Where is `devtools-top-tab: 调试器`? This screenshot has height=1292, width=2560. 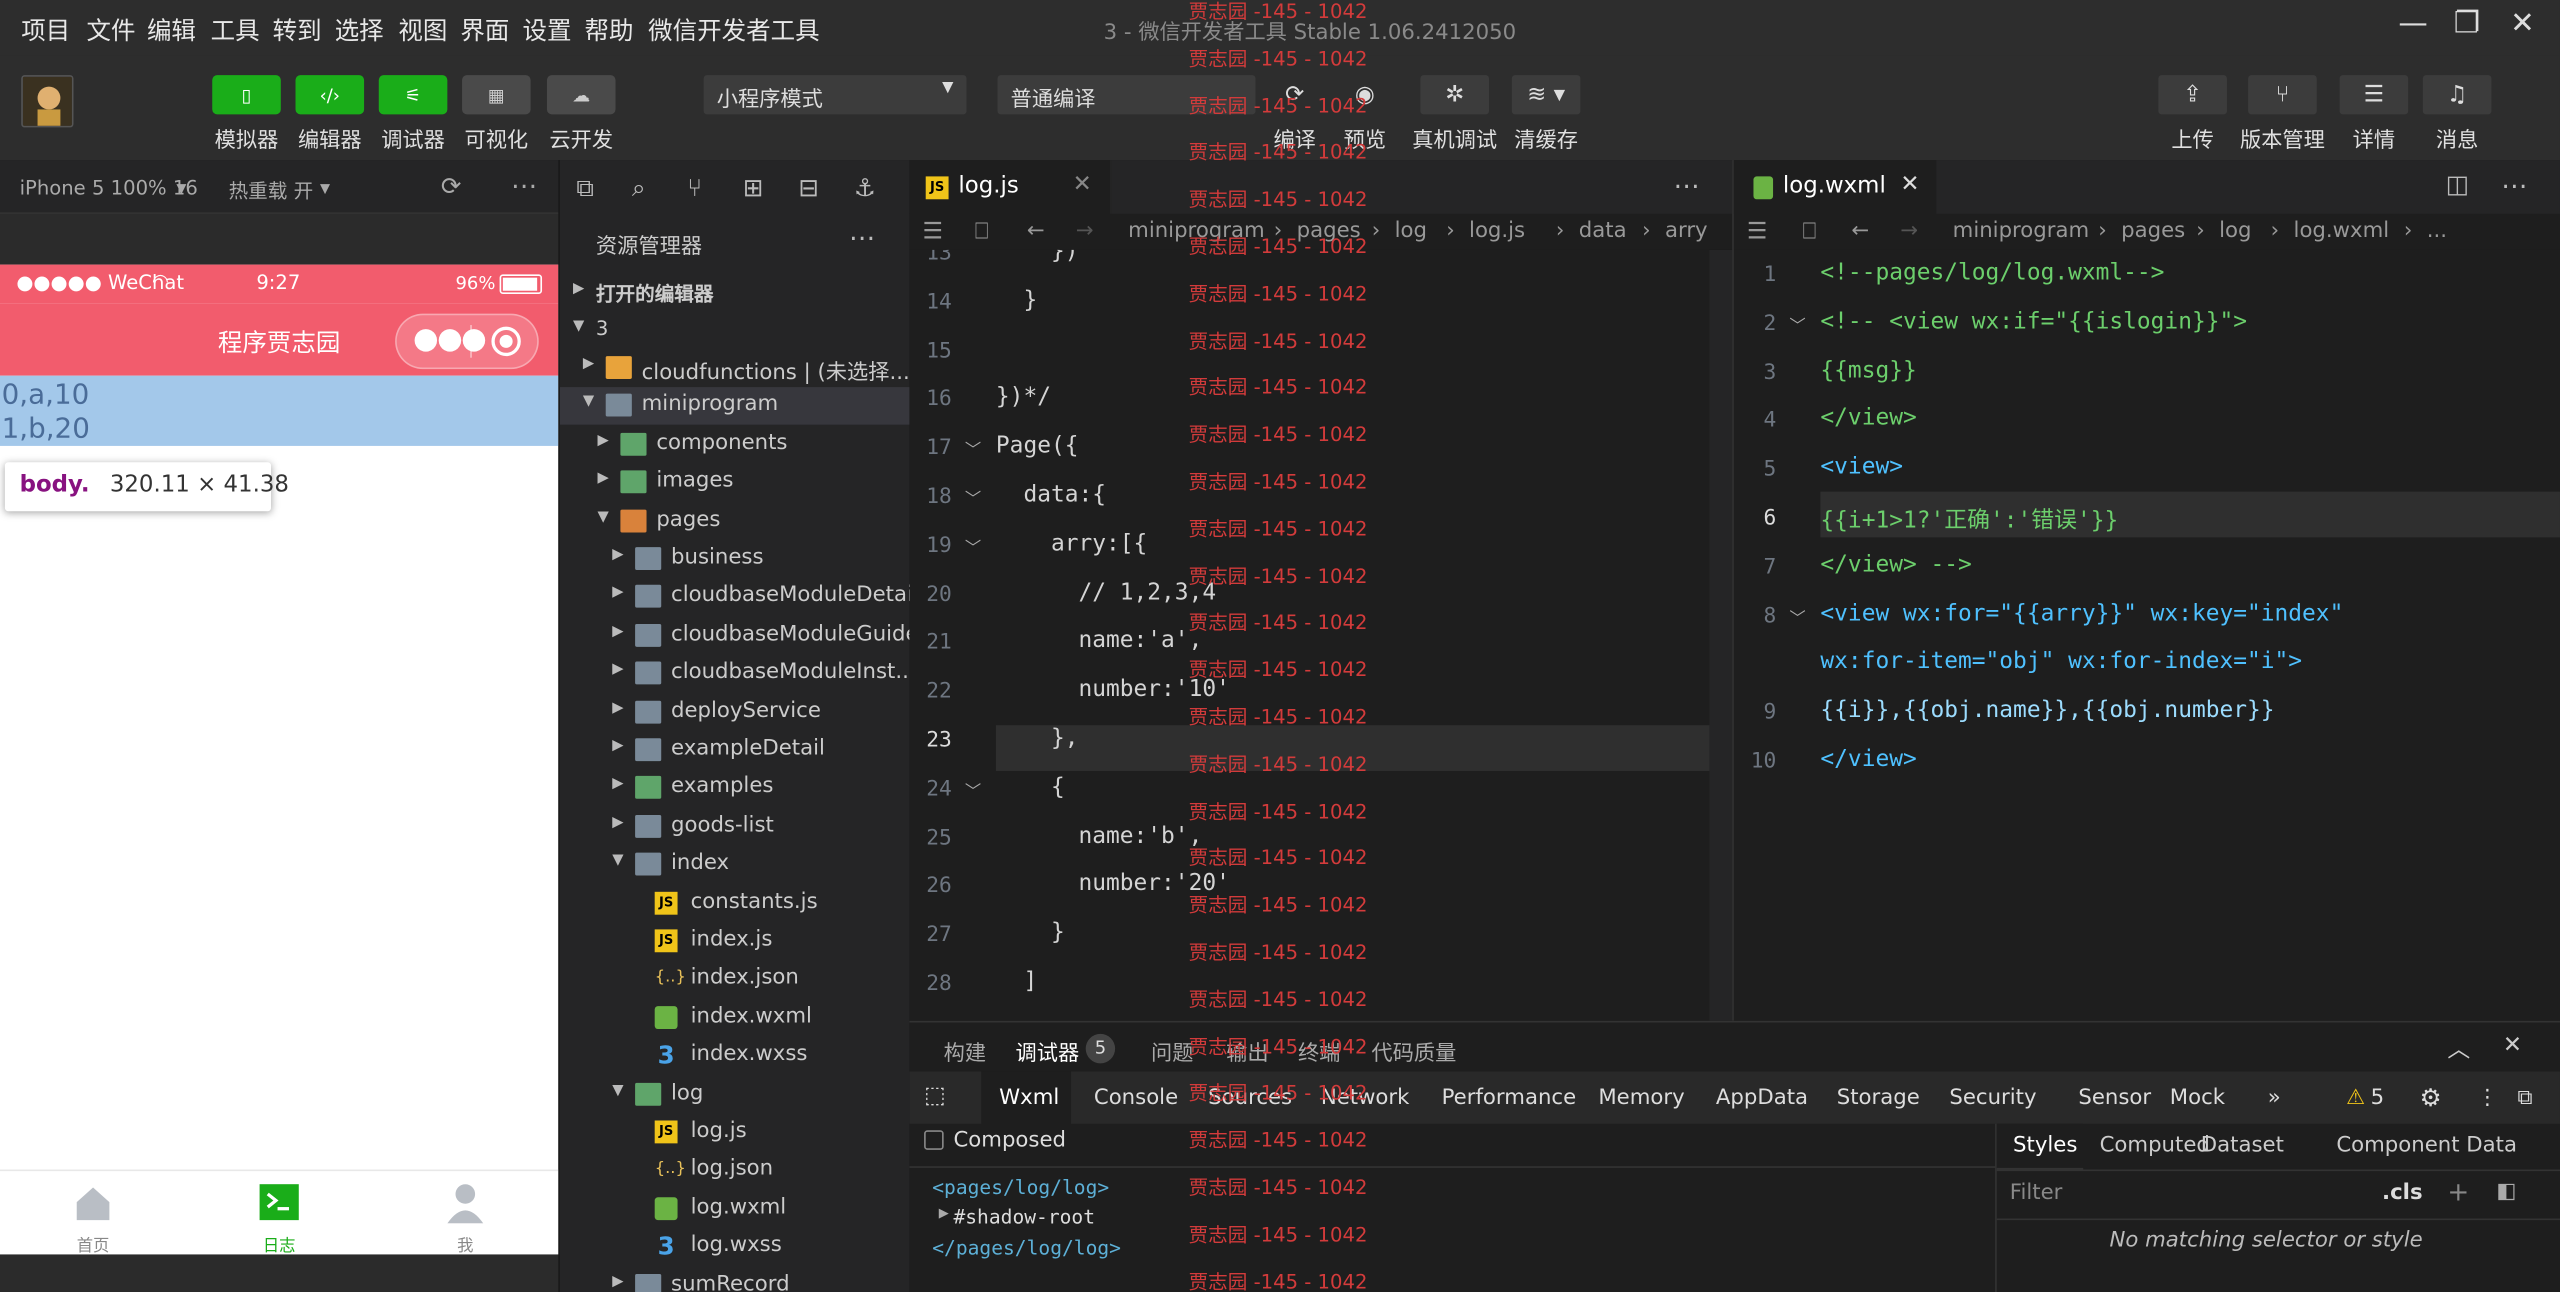 devtools-top-tab: 调试器 is located at coordinates (1048, 1051).